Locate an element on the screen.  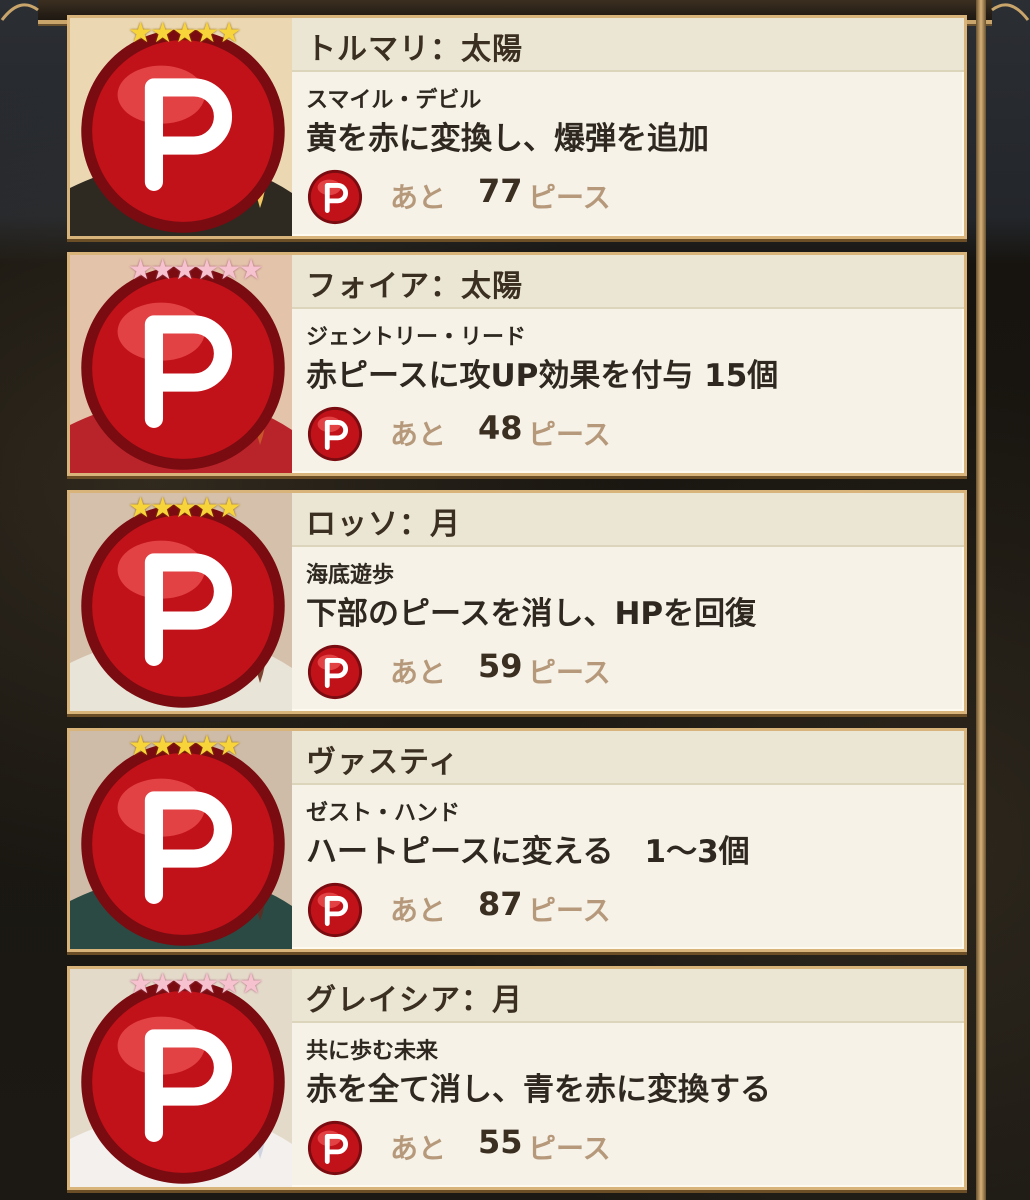
skill-description: 赤ピースに攻UP効果を付与 15個 is located at coordinates (542, 376).